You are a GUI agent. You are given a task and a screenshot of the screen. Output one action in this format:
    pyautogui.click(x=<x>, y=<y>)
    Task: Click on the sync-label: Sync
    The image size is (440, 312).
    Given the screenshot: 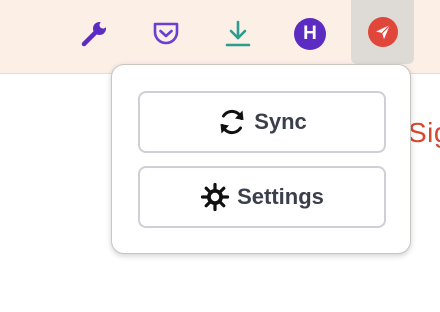 What is the action you would take?
    pyautogui.click(x=280, y=121)
    